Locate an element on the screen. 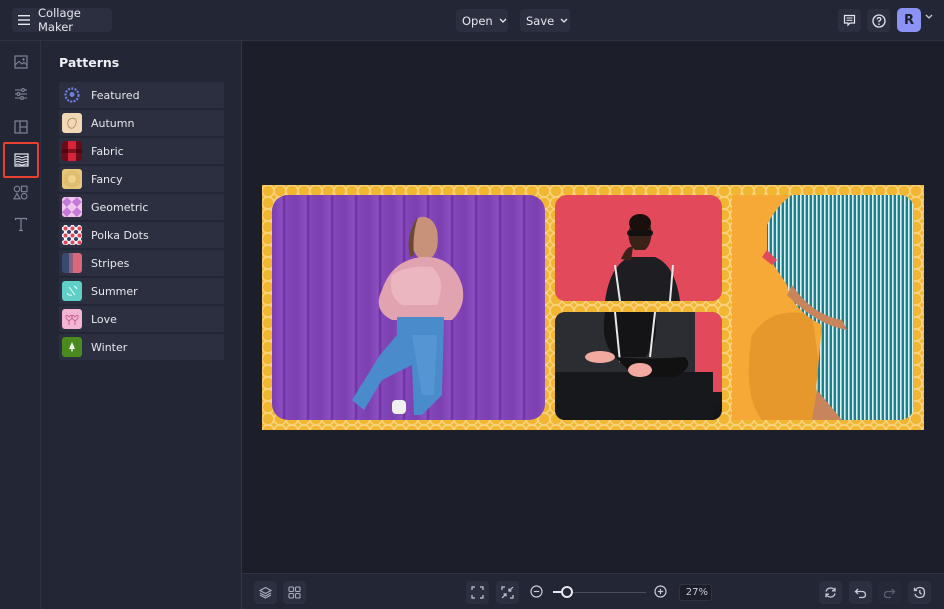 This screenshot has width=944, height=609. account-menu-chevron-icon is located at coordinates (929, 16).